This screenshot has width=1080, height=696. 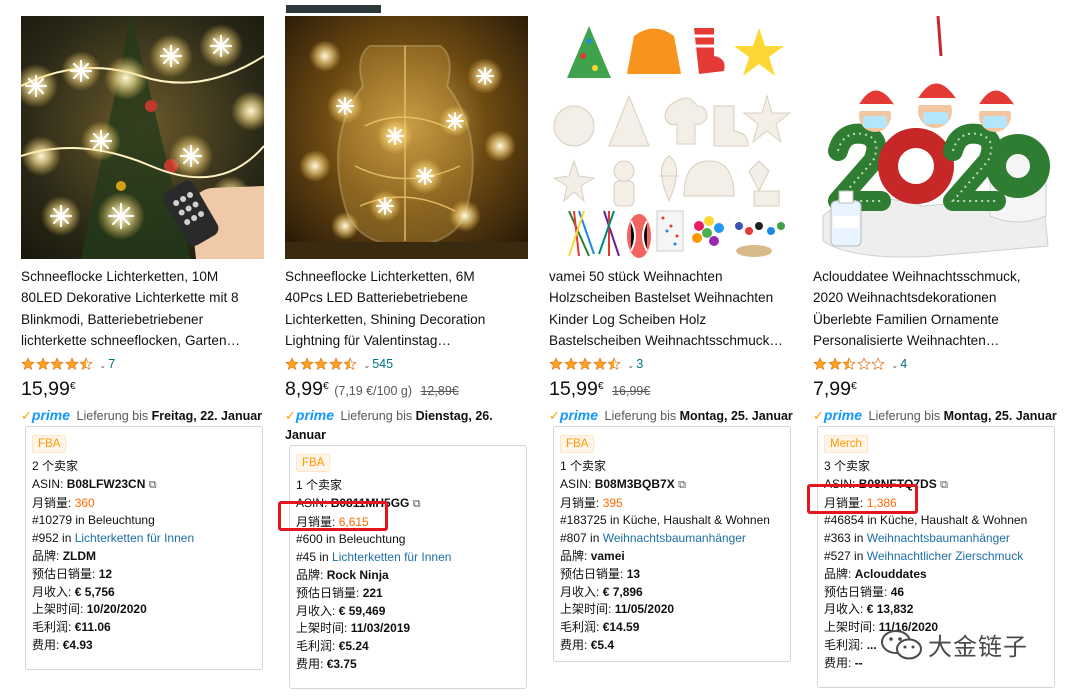 I want to click on review-count: ⌄ 7, so click(x=108, y=364).